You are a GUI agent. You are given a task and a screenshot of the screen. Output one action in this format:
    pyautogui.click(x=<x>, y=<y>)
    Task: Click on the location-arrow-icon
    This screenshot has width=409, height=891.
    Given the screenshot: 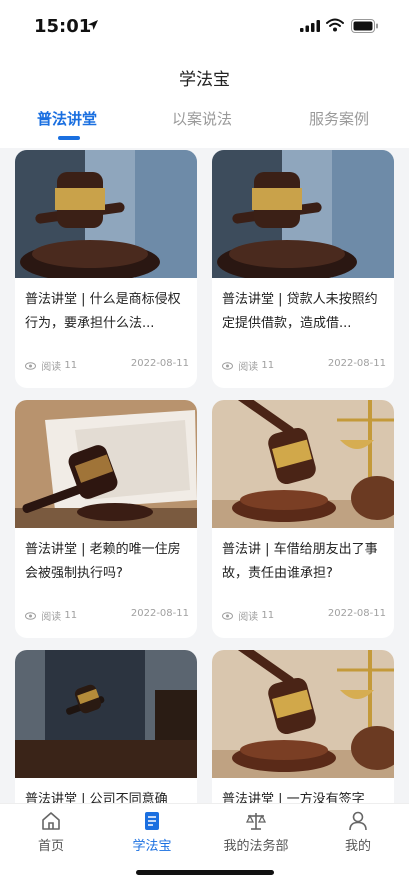 What is the action you would take?
    pyautogui.click(x=93, y=25)
    